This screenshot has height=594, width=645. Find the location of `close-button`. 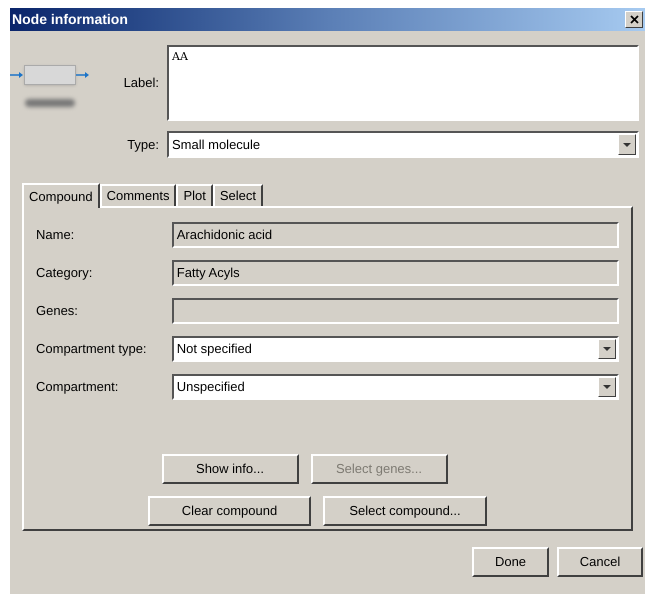

close-button is located at coordinates (634, 19).